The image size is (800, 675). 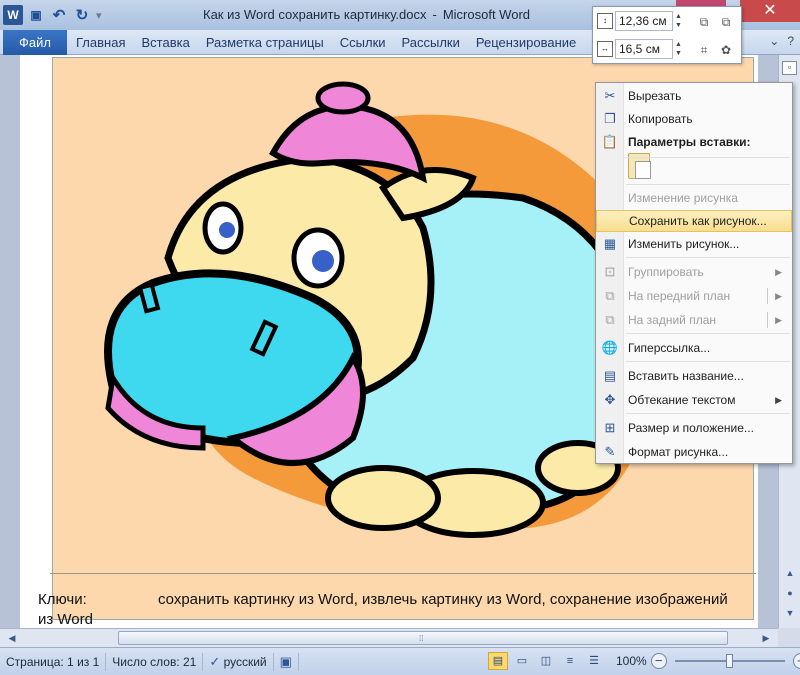 What do you see at coordinates (790, 613) in the screenshot?
I see `scroll-down-icon: ▼` at bounding box center [790, 613].